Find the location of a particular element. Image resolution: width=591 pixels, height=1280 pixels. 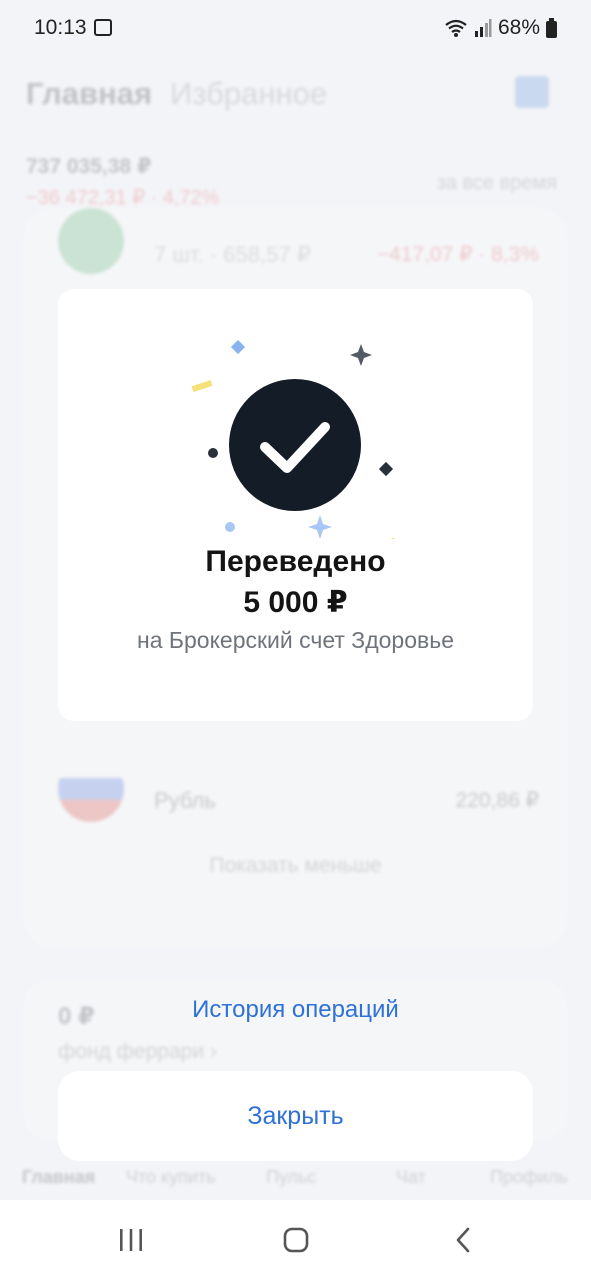

confetti-diamond-dark-icon is located at coordinates (386, 469).